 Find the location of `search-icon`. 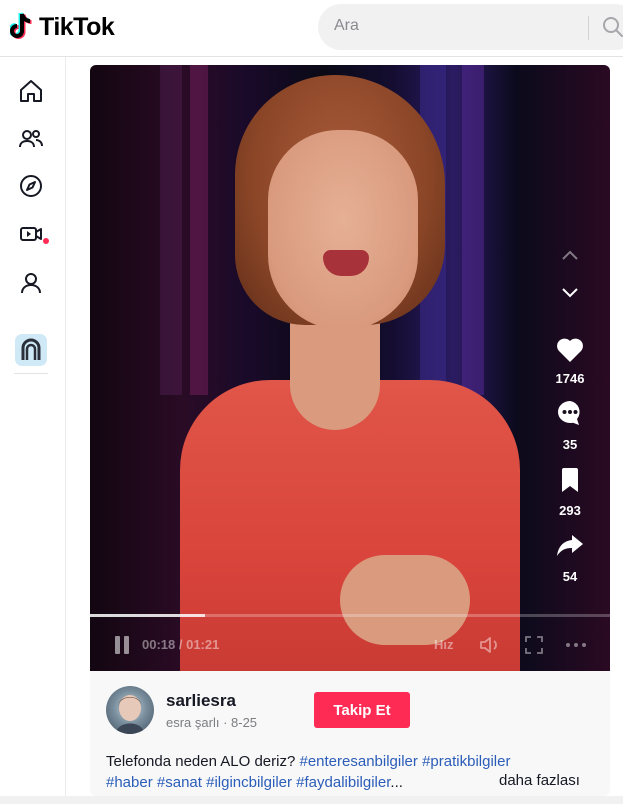

search-icon is located at coordinates (612, 29).